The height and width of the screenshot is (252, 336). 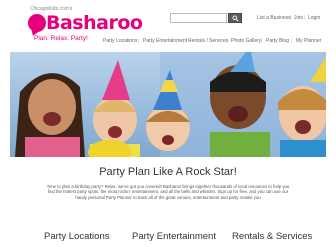 I want to click on search-icon, so click(x=235, y=18).